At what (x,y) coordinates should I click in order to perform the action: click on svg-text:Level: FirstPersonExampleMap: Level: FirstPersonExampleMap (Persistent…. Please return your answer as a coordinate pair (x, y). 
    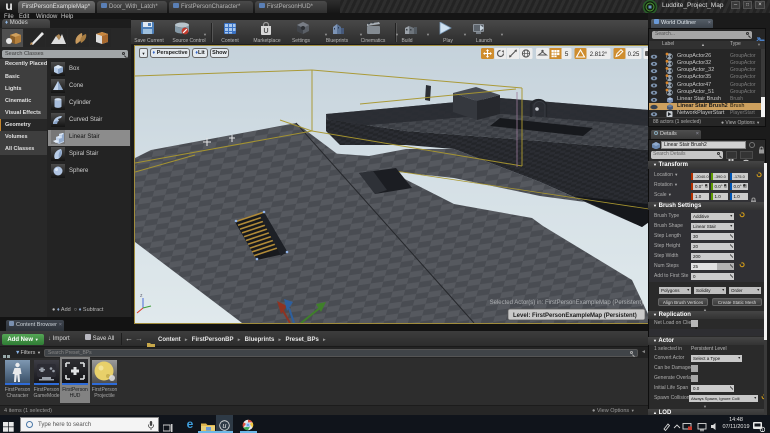
    Looking at the image, I should click on (575, 316).